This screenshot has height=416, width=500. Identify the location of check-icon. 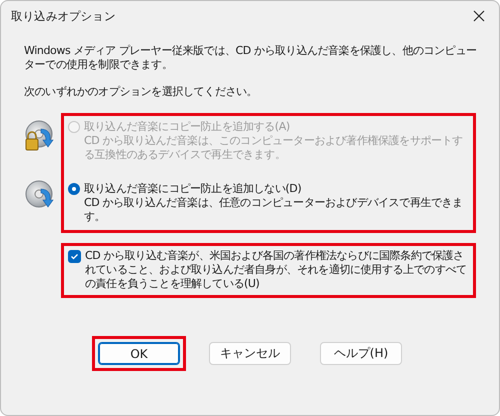
(74, 256).